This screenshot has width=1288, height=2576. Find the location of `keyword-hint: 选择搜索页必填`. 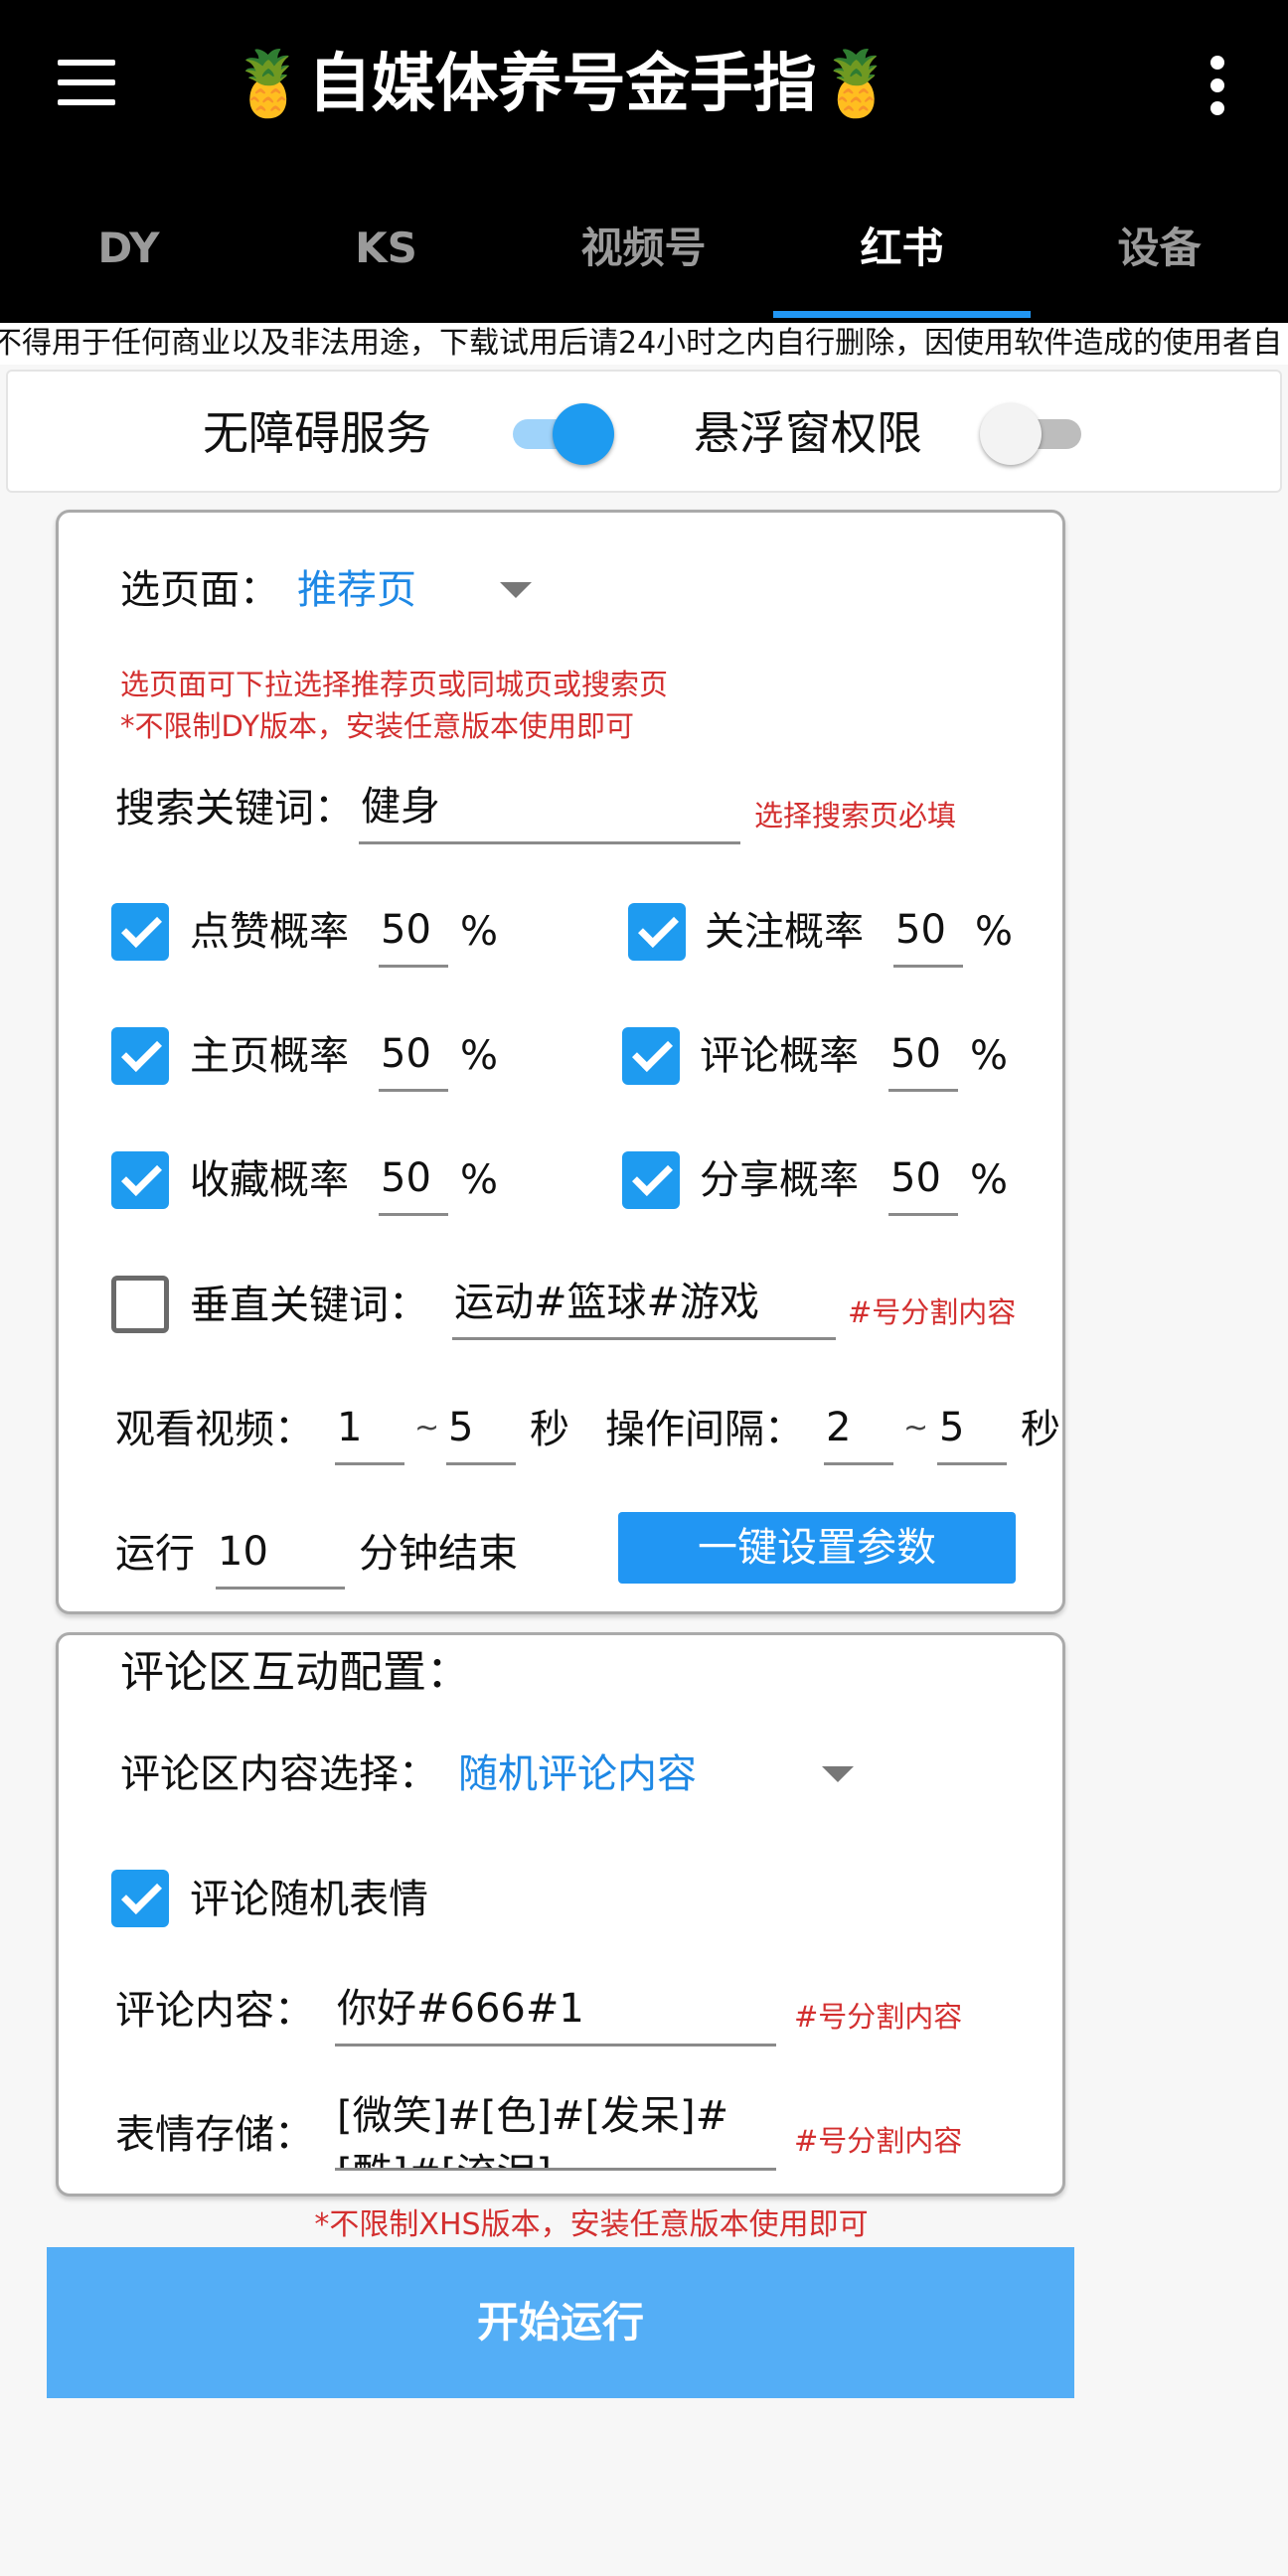

keyword-hint: 选择搜索页必填 is located at coordinates (855, 816).